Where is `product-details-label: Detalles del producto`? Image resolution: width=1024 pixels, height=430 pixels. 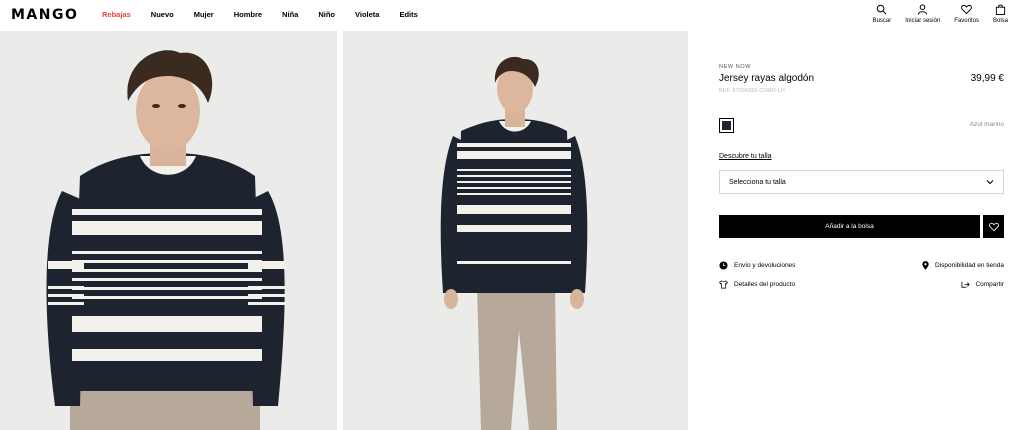 product-details-label: Detalles del producto is located at coordinates (765, 284).